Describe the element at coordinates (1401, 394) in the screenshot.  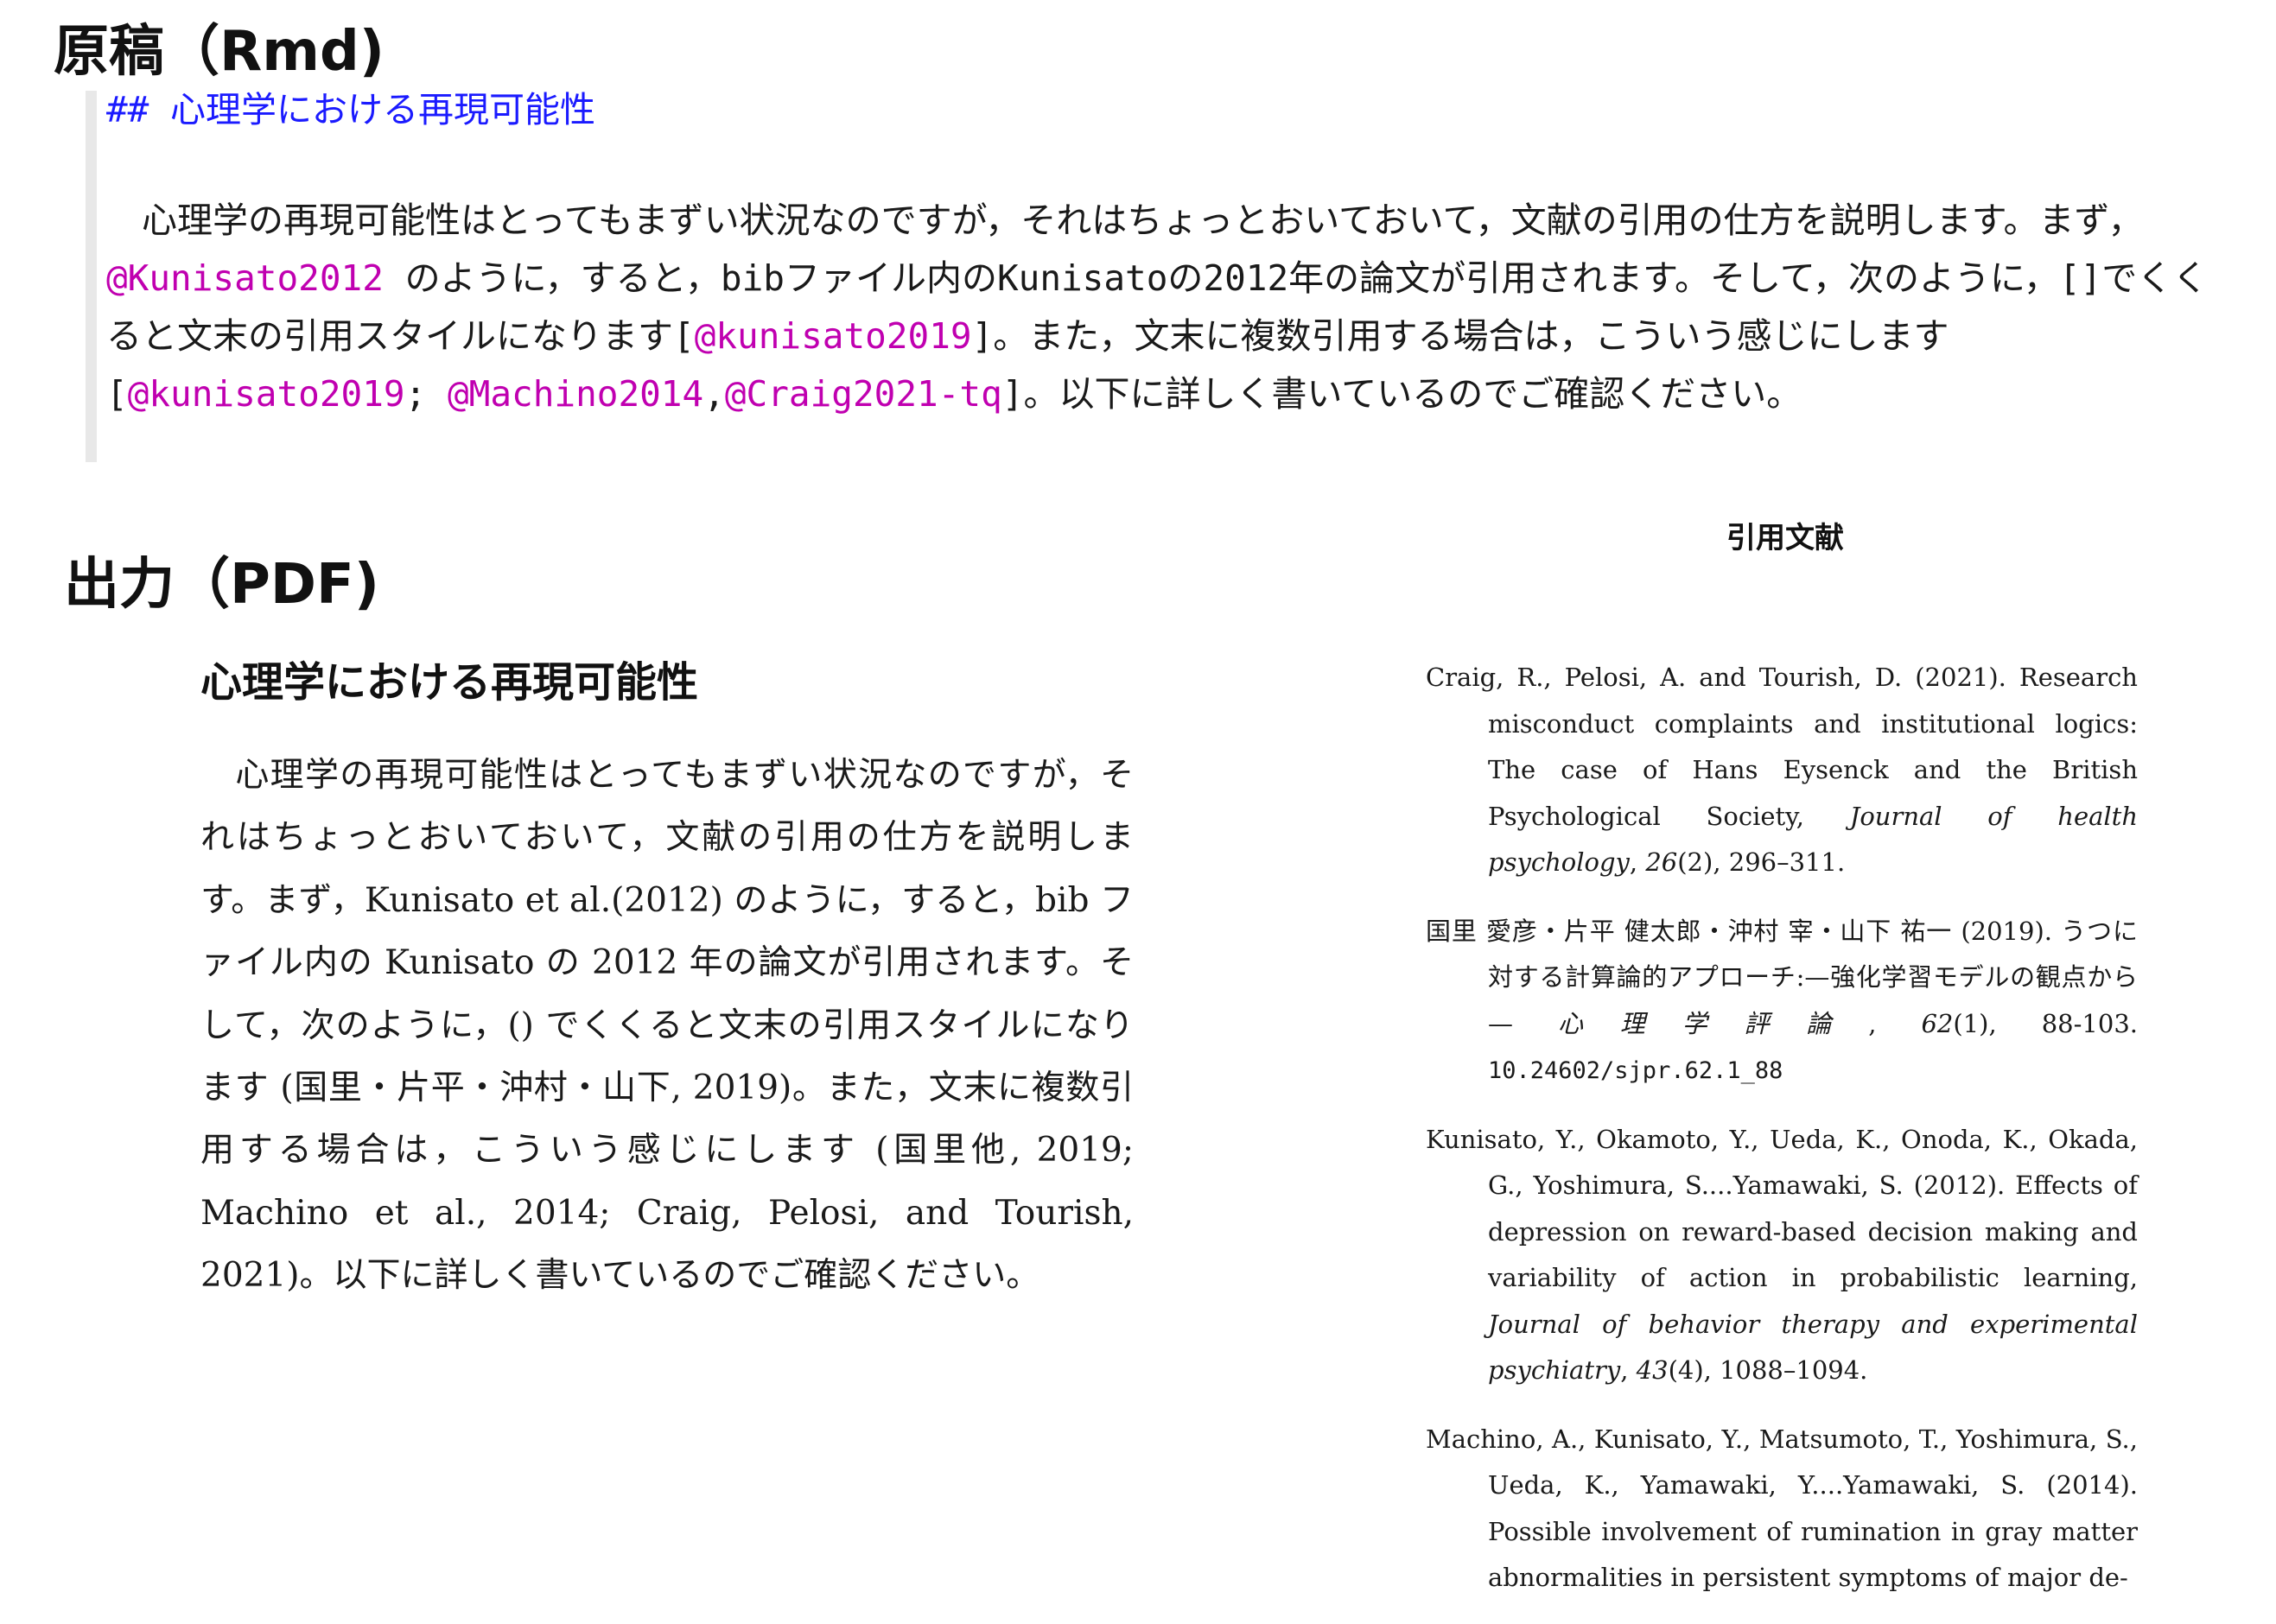
I see `source-text: ]。以下に詳しく書いているのでご確認ください。` at that location.